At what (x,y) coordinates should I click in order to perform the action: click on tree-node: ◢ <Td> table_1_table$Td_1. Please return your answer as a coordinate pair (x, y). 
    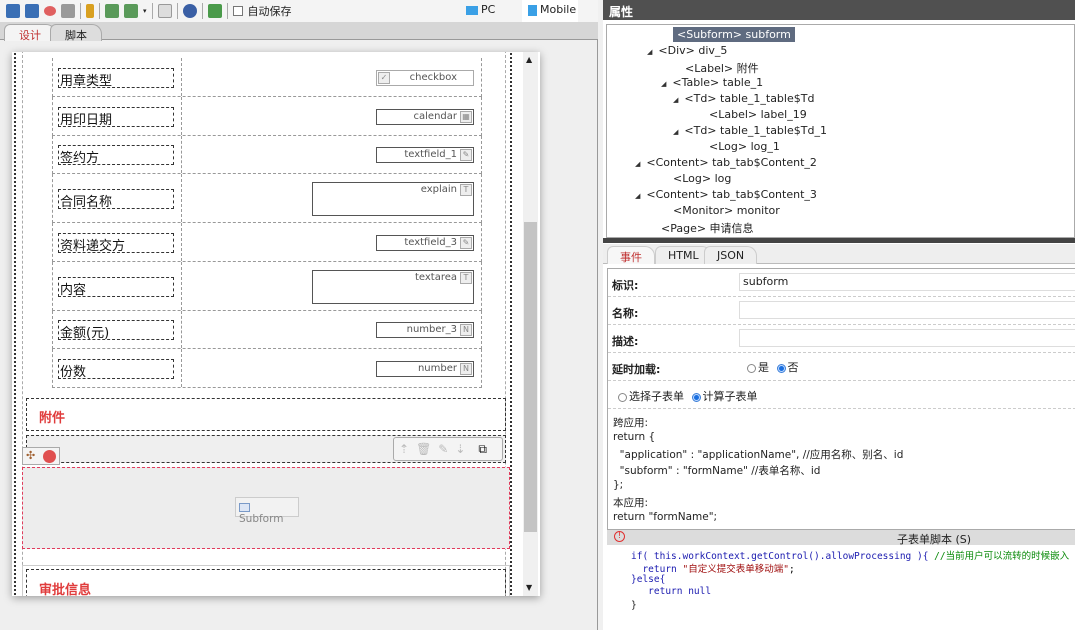
    Looking at the image, I should click on (750, 130).